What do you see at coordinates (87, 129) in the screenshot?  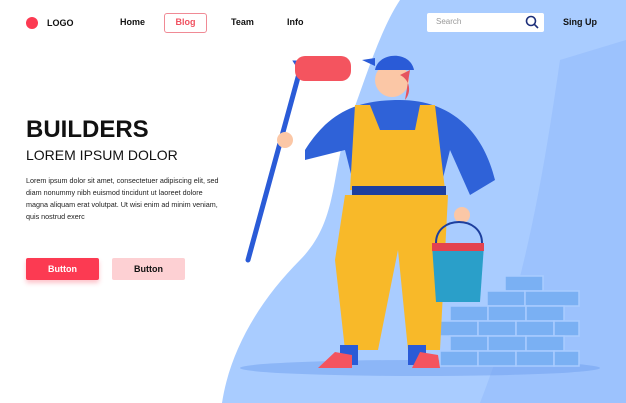 I see `page-title: BUILDERS` at bounding box center [87, 129].